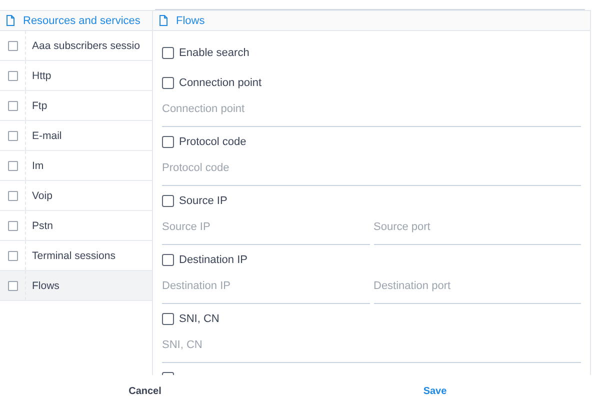  Describe the element at coordinates (266, 230) in the screenshot. I see `input-field: Source IP` at that location.